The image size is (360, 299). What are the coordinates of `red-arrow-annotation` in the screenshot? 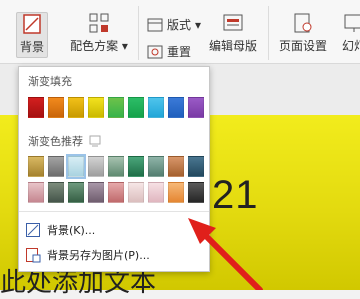 It's located at (225, 254).